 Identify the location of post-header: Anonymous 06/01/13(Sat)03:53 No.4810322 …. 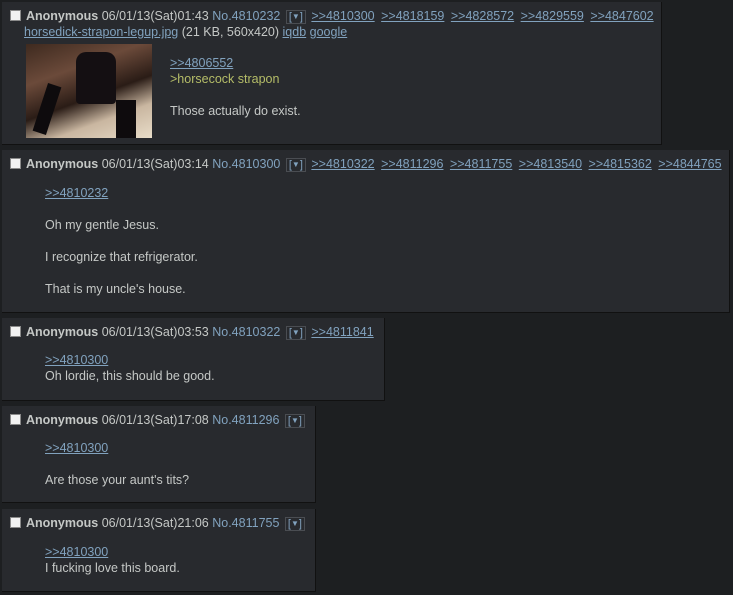
(192, 332).